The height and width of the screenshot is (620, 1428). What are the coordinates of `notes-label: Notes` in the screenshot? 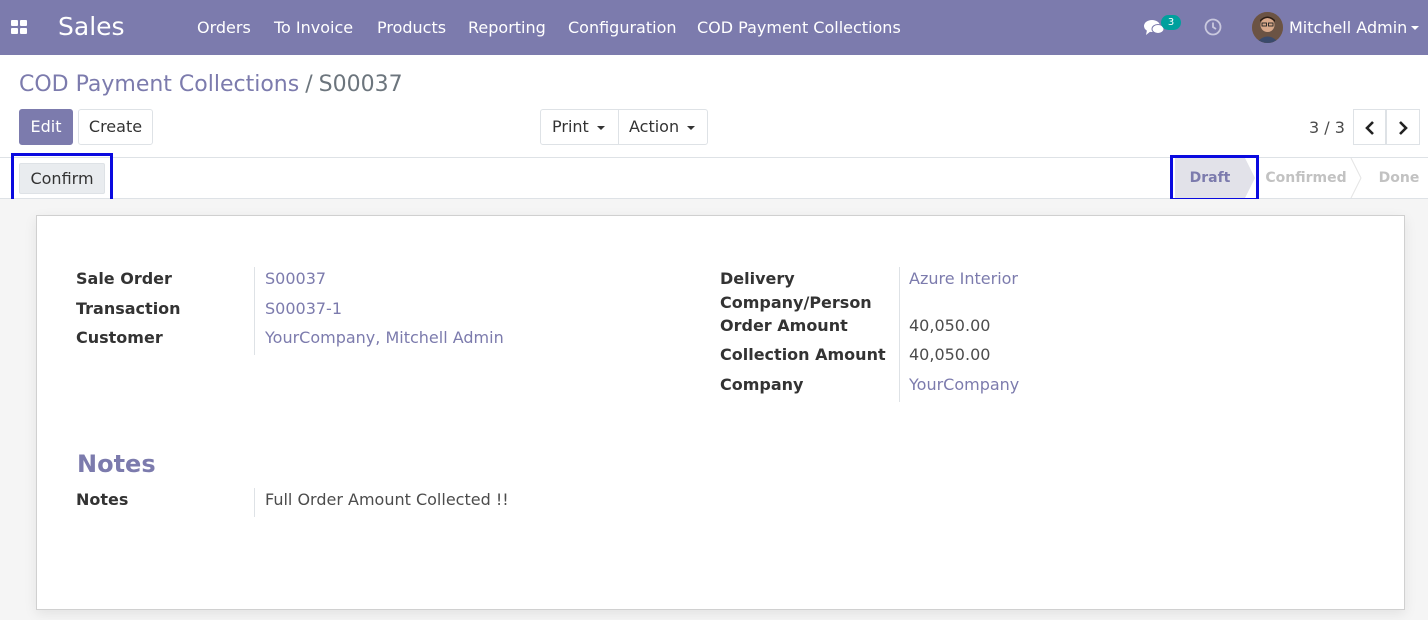 It's located at (102, 499).